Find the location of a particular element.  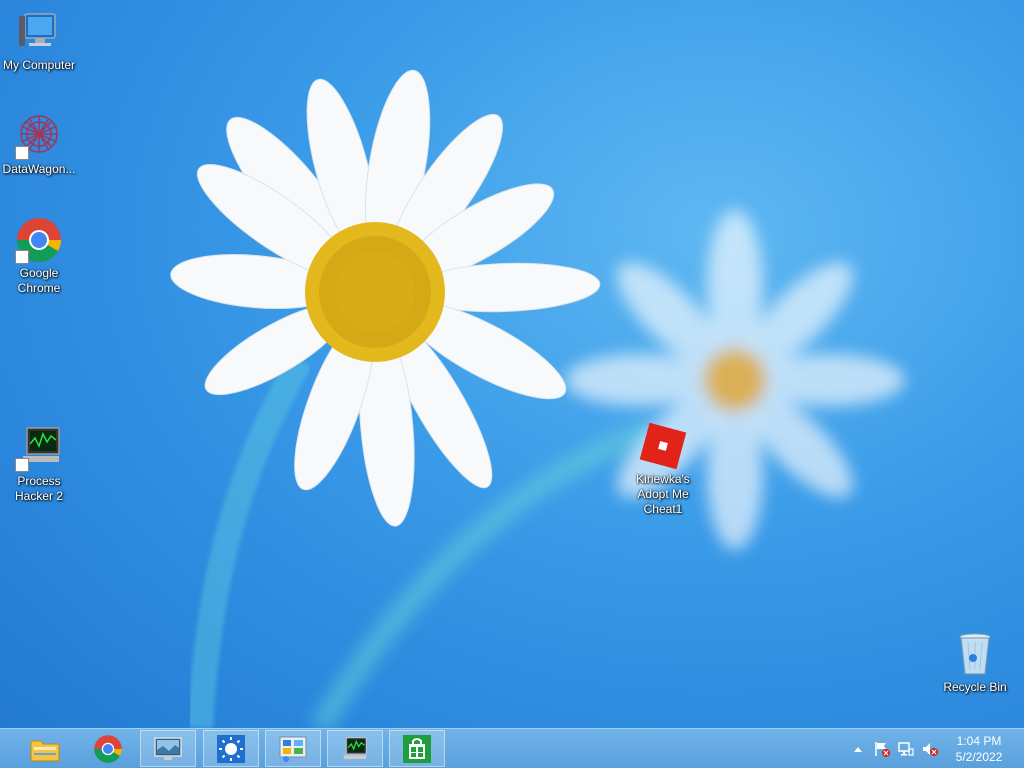

volume-button is located at coordinates (930, 749).